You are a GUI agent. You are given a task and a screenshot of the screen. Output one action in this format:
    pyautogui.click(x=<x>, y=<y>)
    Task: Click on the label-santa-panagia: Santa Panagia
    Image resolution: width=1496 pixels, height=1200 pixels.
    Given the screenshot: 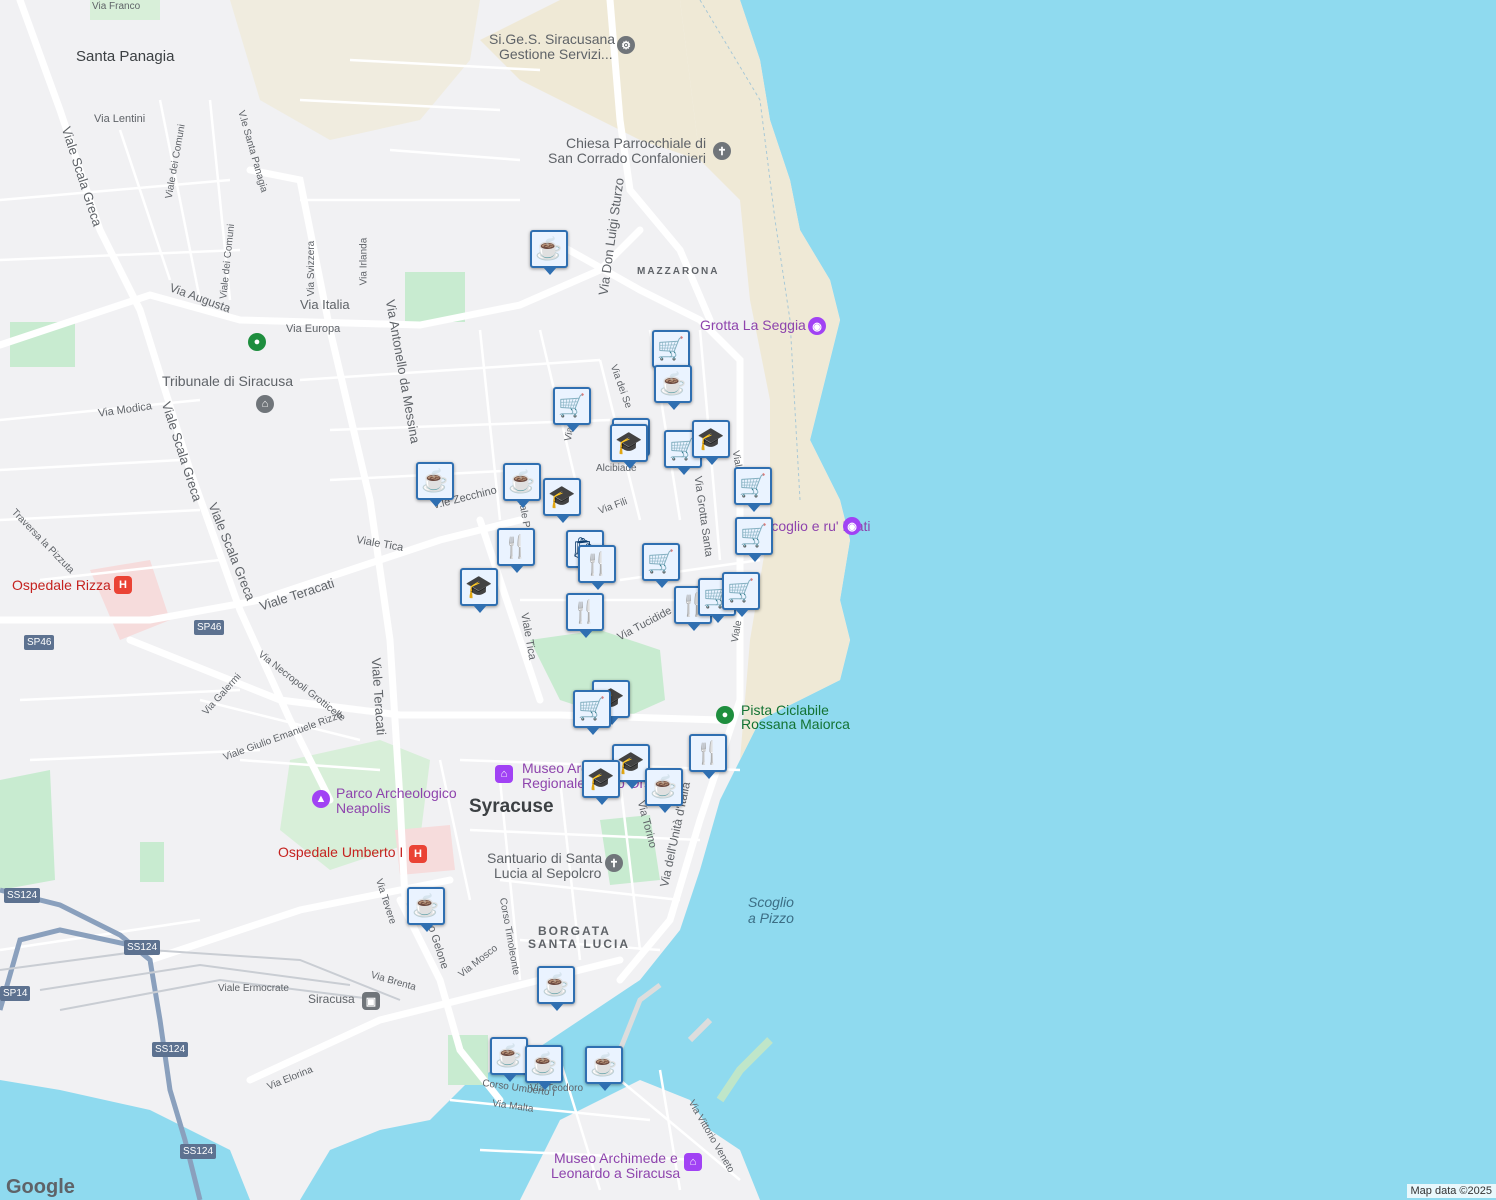 What is the action you would take?
    pyautogui.click(x=125, y=56)
    